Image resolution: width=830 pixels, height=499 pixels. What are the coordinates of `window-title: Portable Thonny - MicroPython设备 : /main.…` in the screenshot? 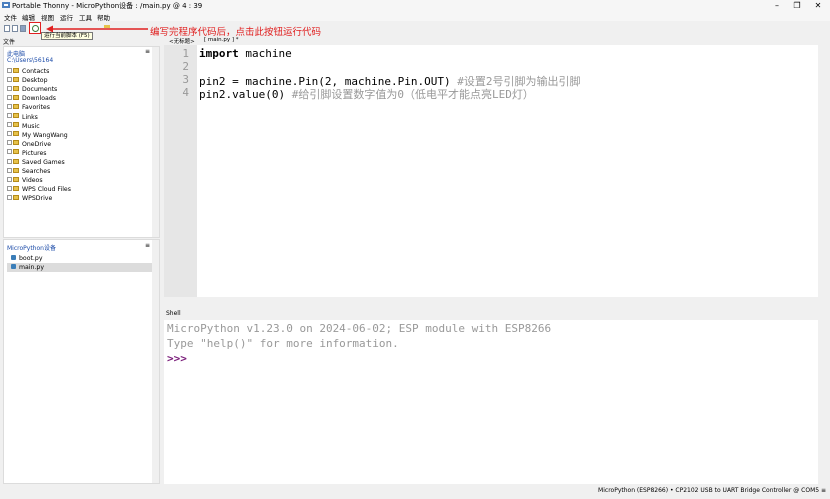 It's located at (107, 6).